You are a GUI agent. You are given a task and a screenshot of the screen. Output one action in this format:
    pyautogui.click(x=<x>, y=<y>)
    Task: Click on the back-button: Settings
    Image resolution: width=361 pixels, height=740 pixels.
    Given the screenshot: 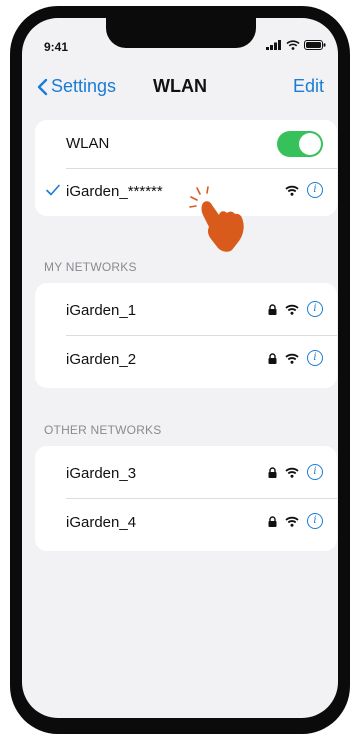 What is the action you would take?
    pyautogui.click(x=76, y=86)
    